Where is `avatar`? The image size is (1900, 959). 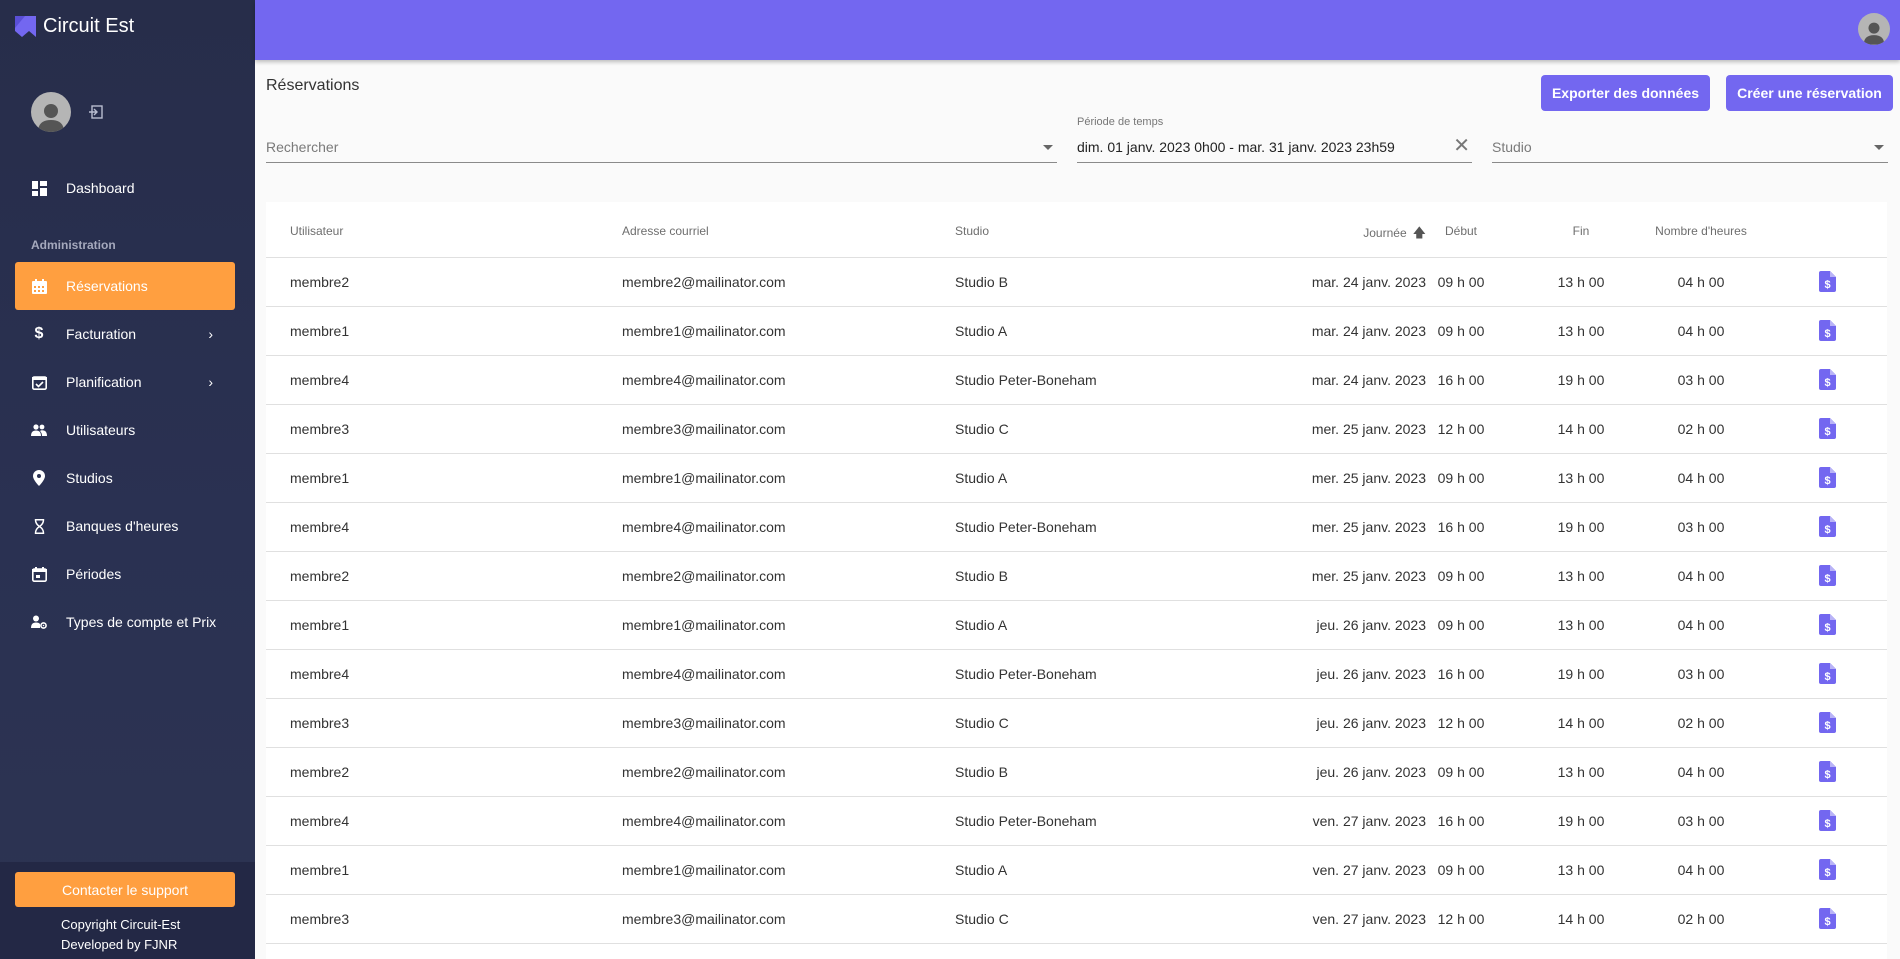
avatar is located at coordinates (51, 112).